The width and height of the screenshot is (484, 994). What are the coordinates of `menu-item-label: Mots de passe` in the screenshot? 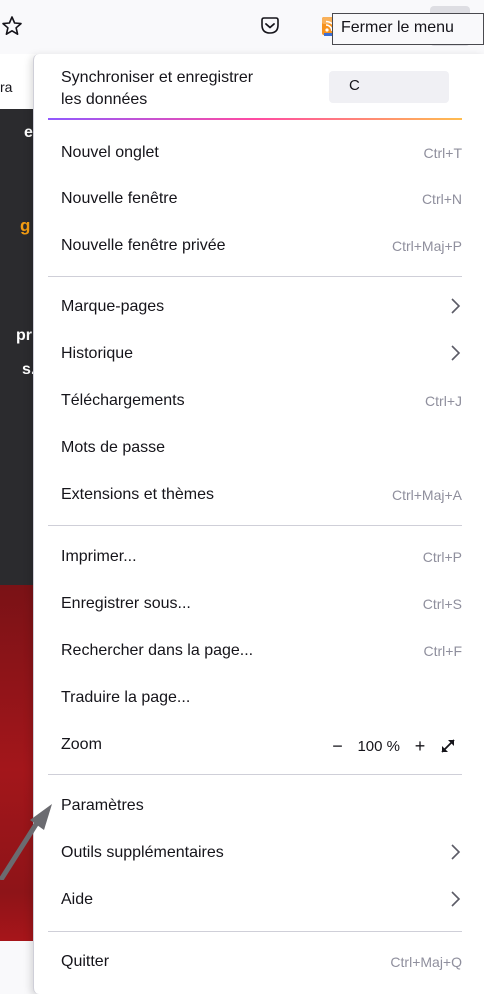 It's located at (113, 447).